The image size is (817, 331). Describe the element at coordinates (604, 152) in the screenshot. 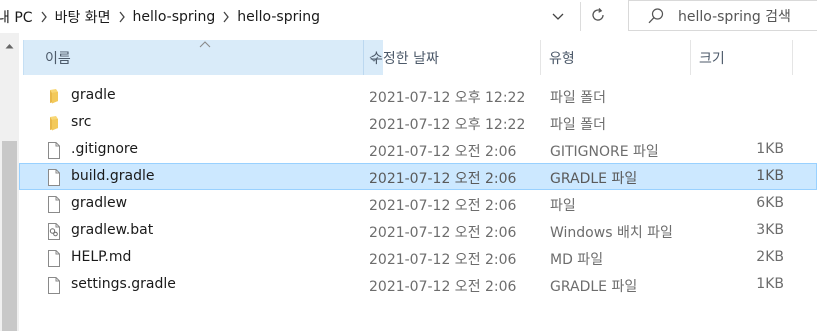

I see `file-type: GITIGNORE 파일` at that location.